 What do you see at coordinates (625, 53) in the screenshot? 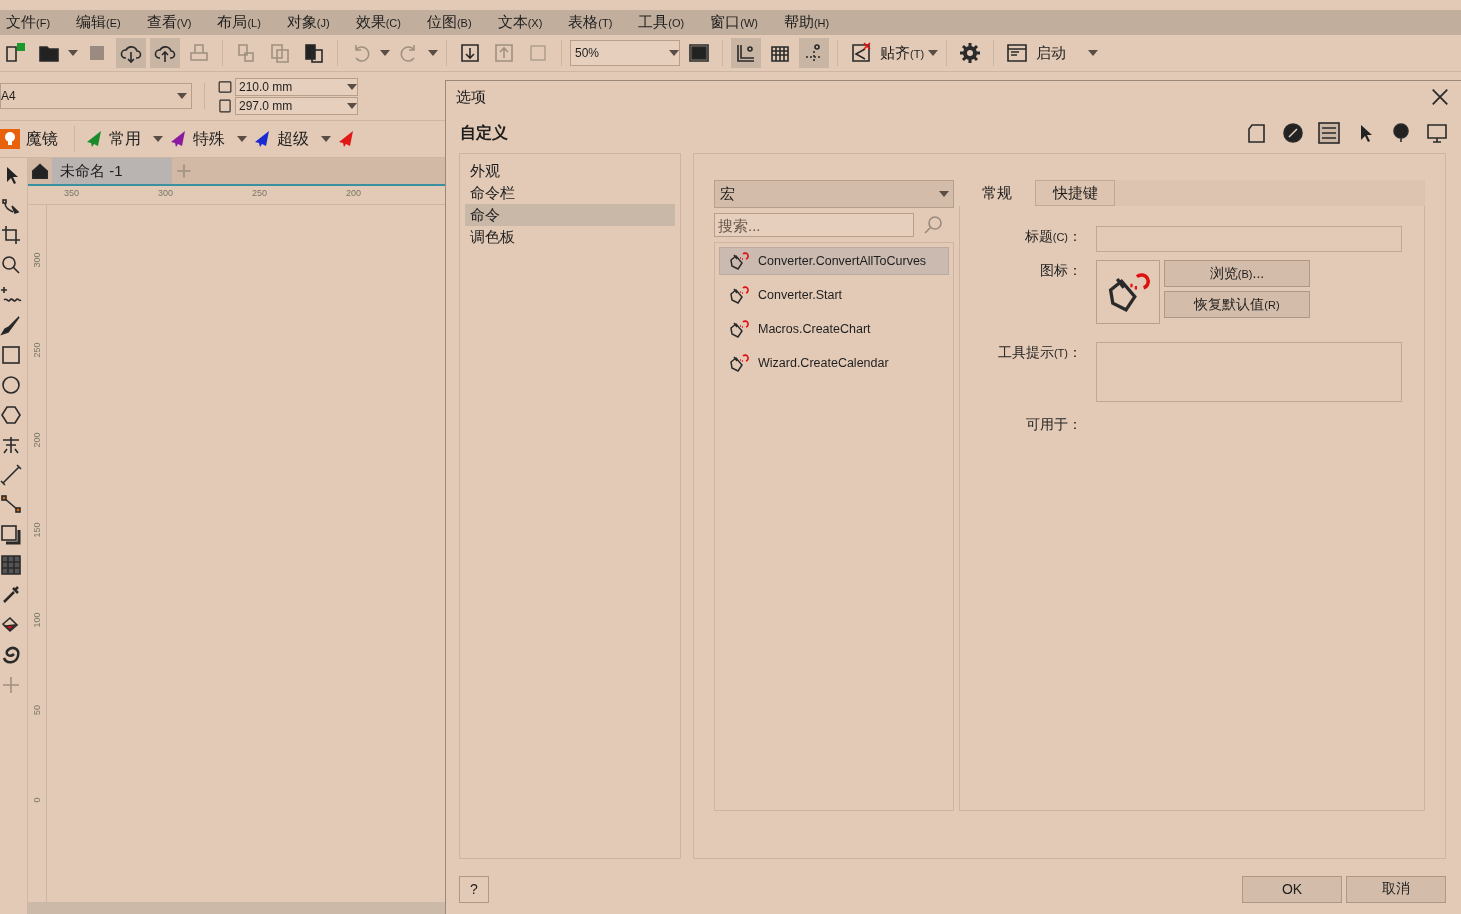
I see `zoom-field: 50%` at bounding box center [625, 53].